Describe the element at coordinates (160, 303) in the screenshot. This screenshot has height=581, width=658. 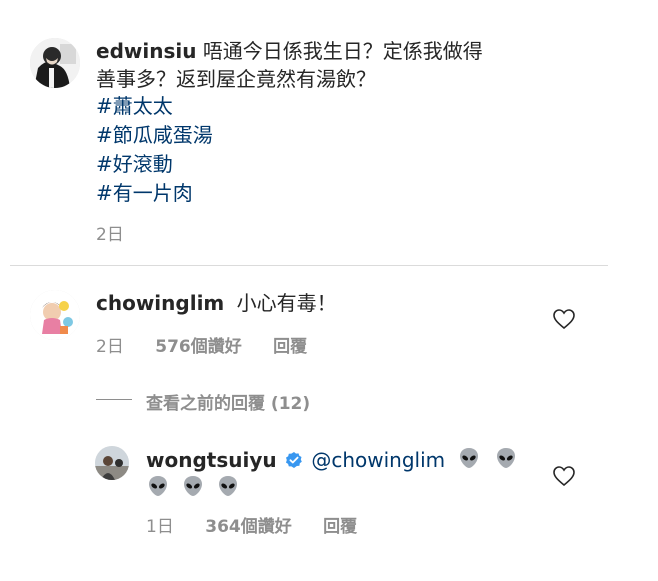
I see `comment-username: chowinglim` at that location.